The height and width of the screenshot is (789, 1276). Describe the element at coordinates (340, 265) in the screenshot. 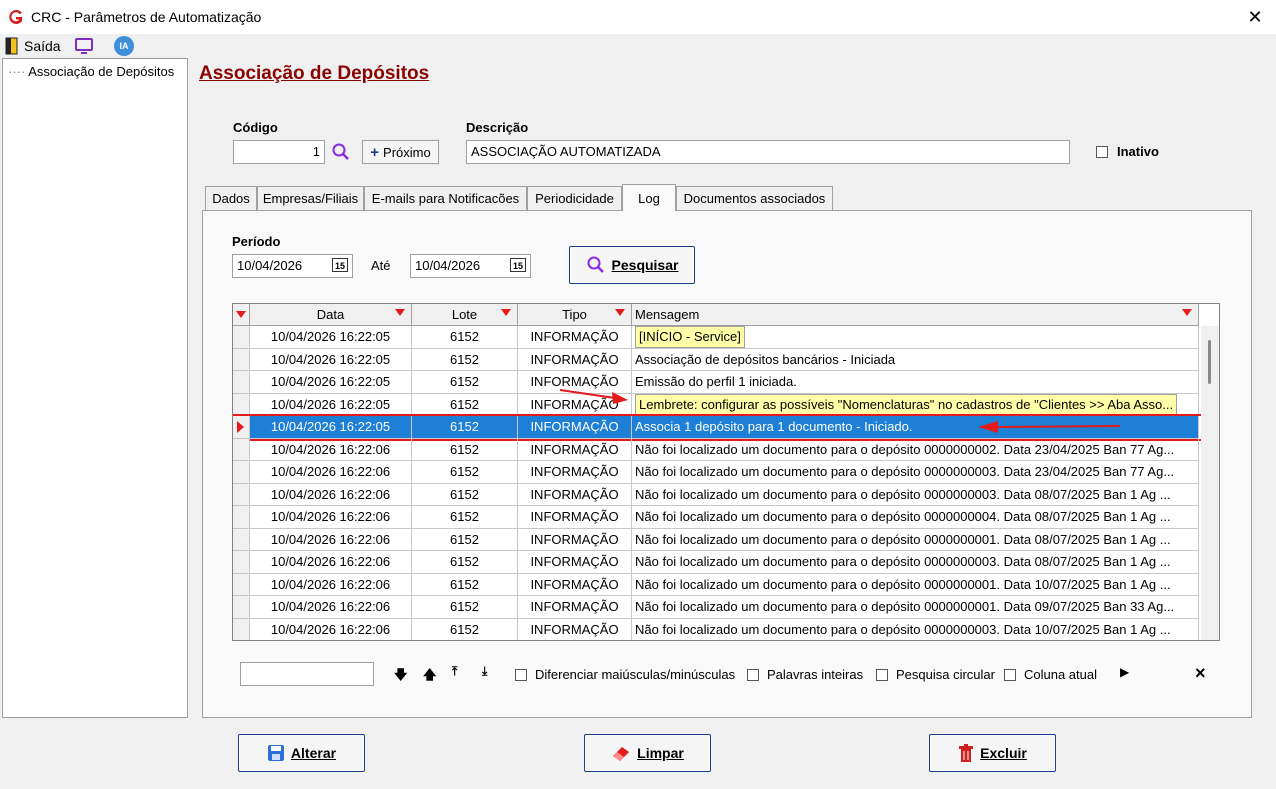

I see `calendar-from-icon: 15` at that location.